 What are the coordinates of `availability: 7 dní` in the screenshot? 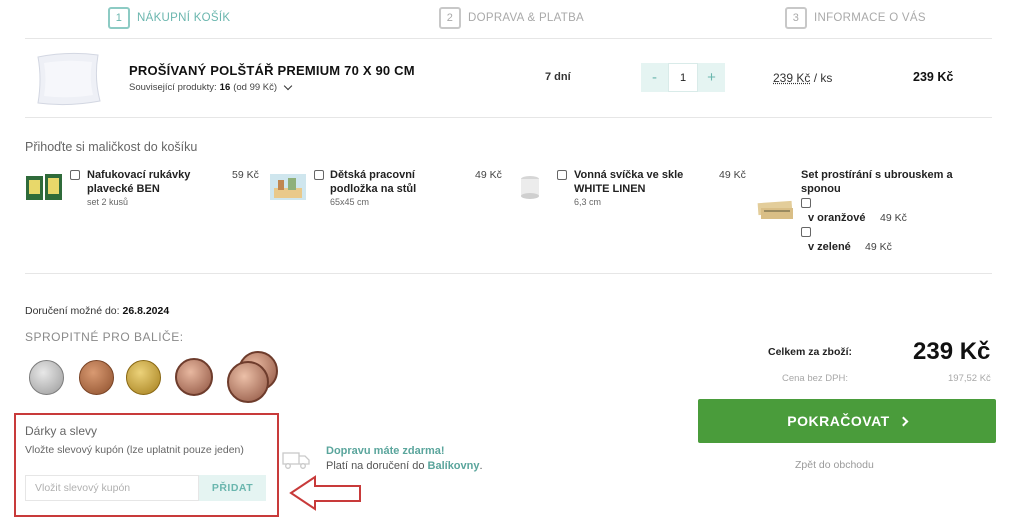 It's located at (558, 77).